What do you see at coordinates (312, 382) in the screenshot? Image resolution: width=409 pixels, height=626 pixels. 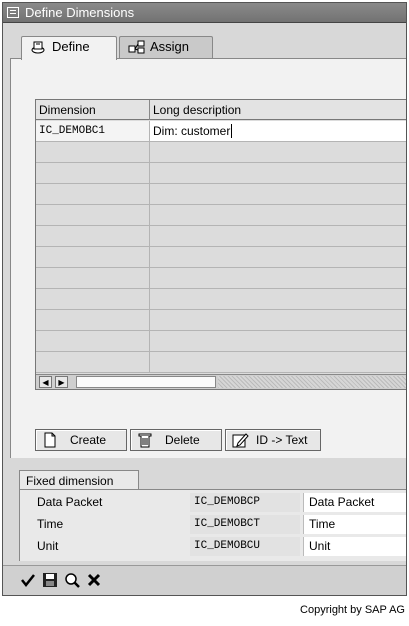 I see `scroll-track` at bounding box center [312, 382].